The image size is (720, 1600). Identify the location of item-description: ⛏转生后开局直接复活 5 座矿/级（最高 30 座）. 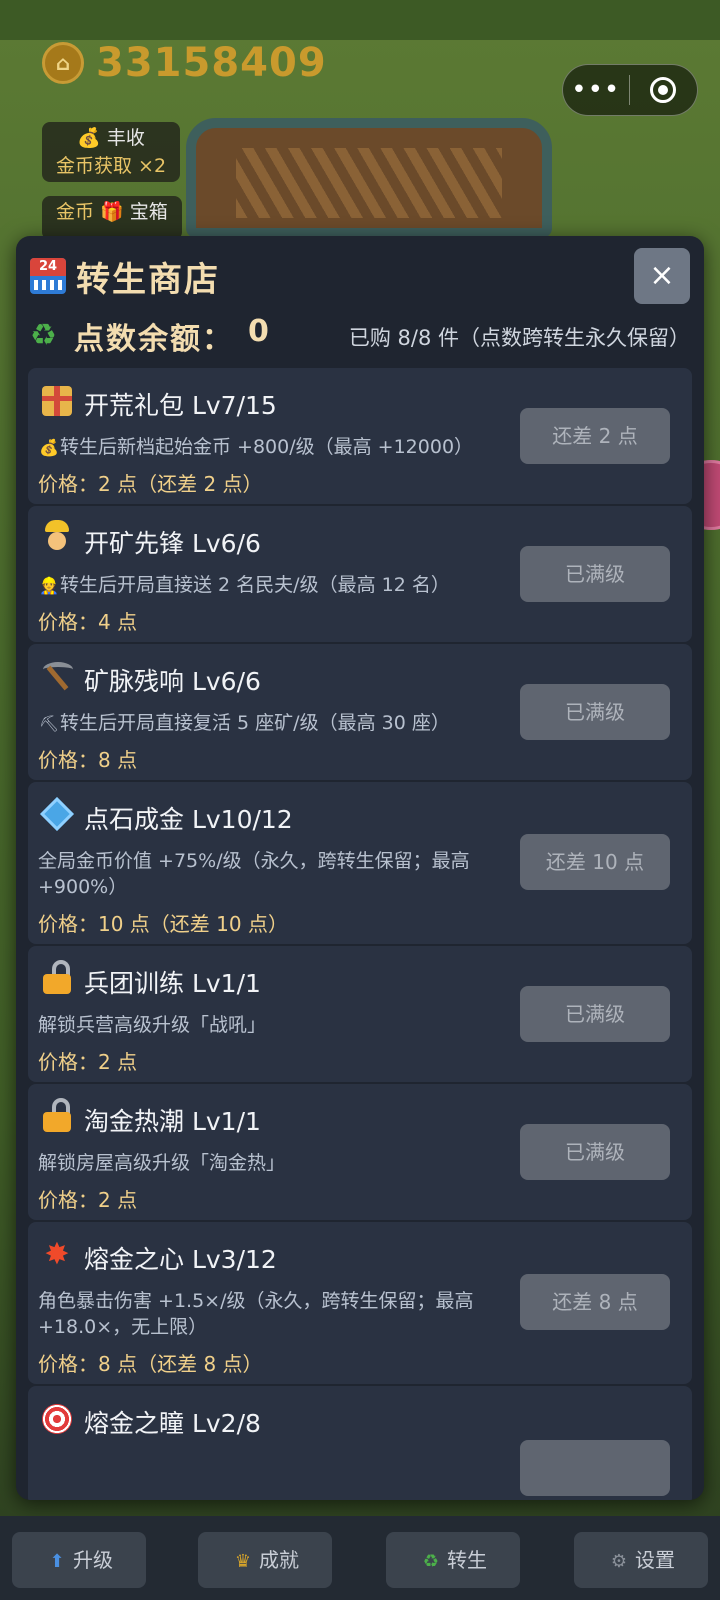
(273, 723).